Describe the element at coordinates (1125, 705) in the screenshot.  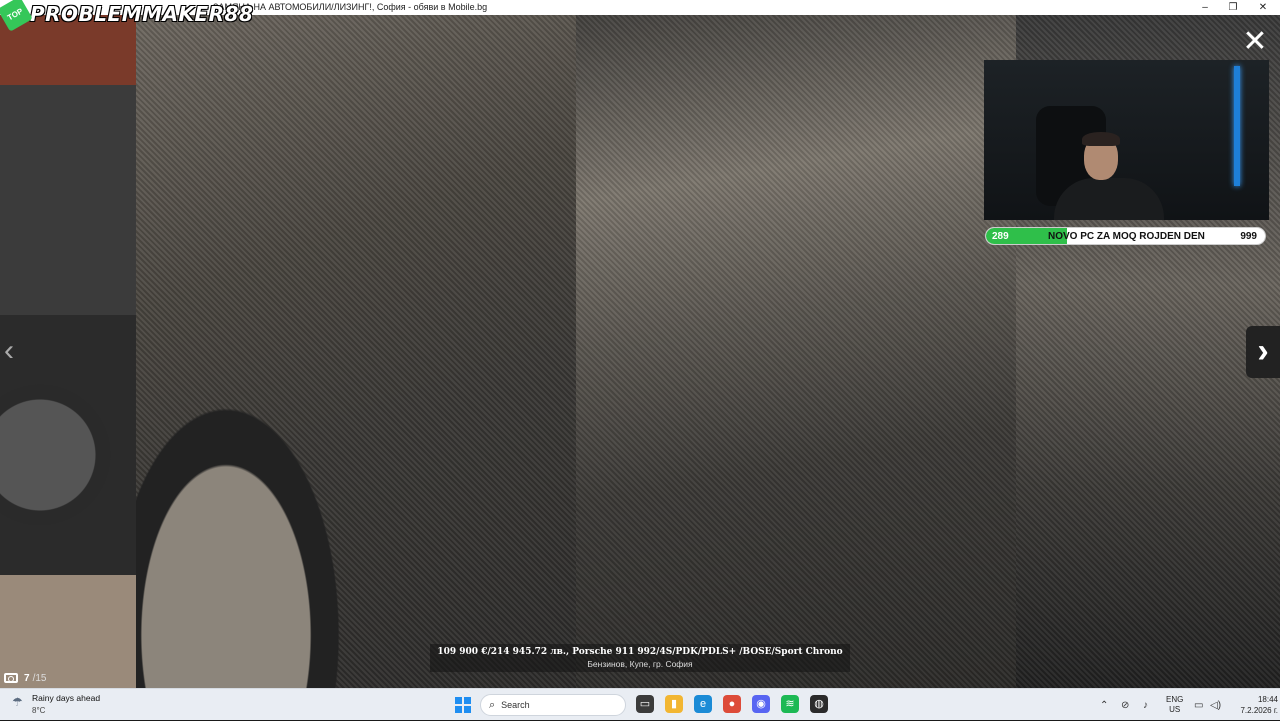
I see `network-off-icon: ⊘` at that location.